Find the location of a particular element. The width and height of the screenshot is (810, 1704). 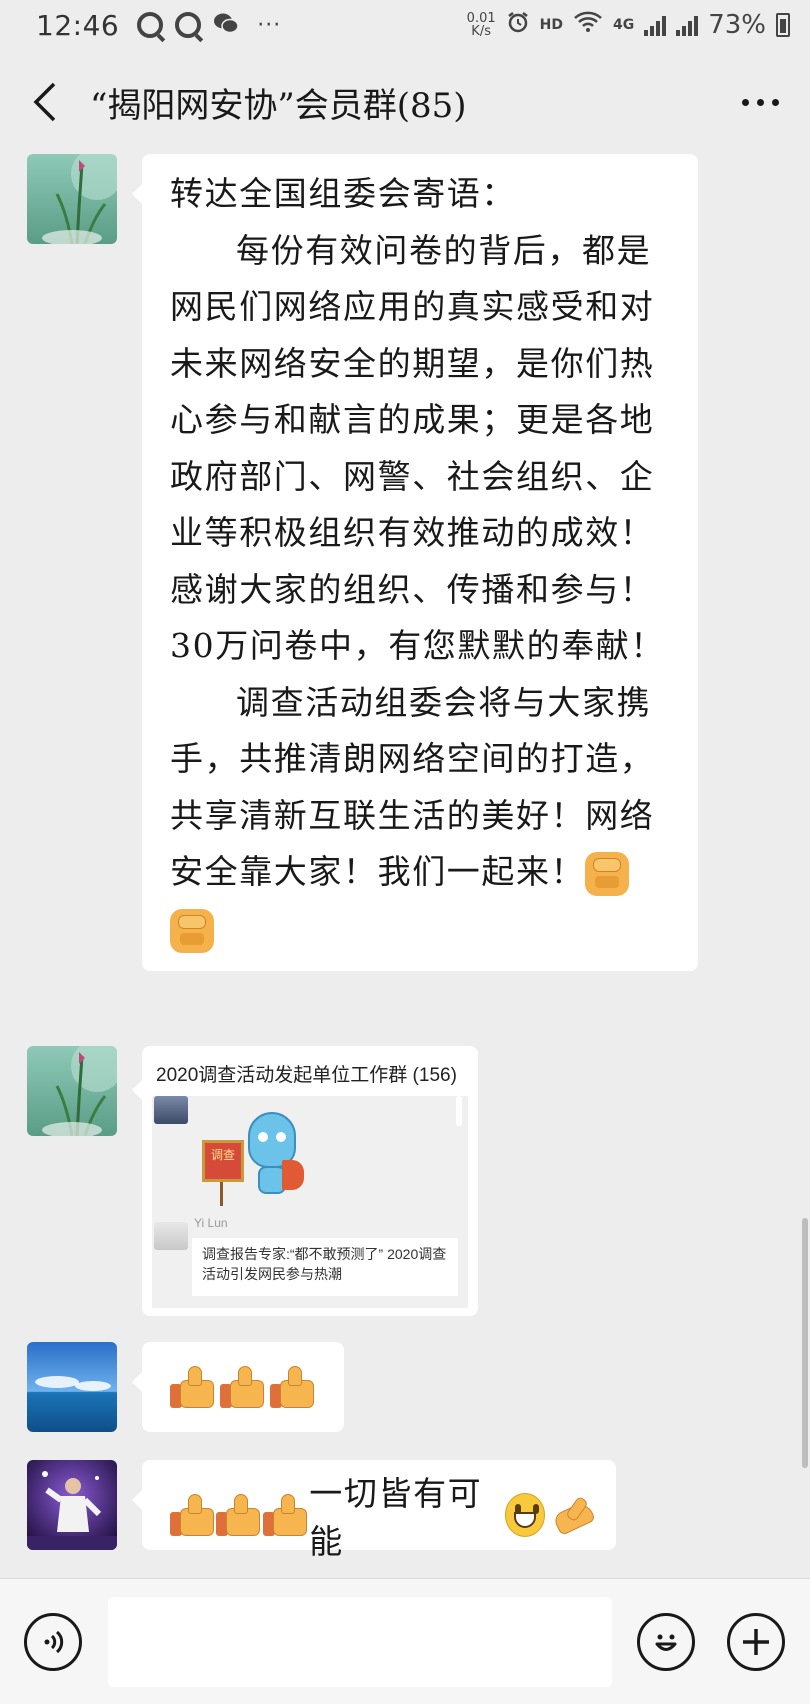

message-bubble is located at coordinates (238, 1387).